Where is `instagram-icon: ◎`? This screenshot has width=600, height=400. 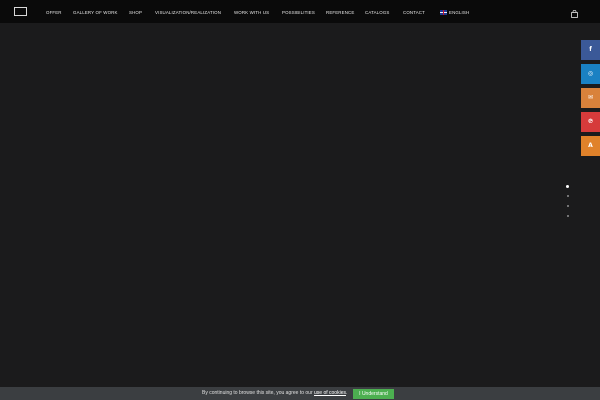 instagram-icon: ◎ is located at coordinates (590, 73).